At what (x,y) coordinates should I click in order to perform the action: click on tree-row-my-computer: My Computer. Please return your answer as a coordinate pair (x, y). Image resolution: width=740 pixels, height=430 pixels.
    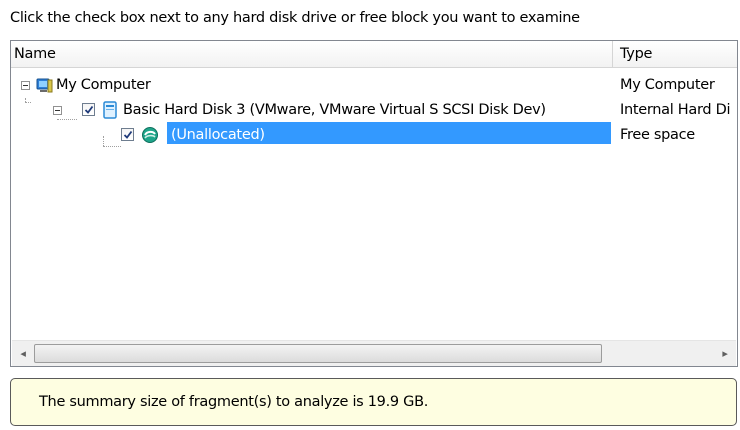
    Looking at the image, I should click on (311, 85).